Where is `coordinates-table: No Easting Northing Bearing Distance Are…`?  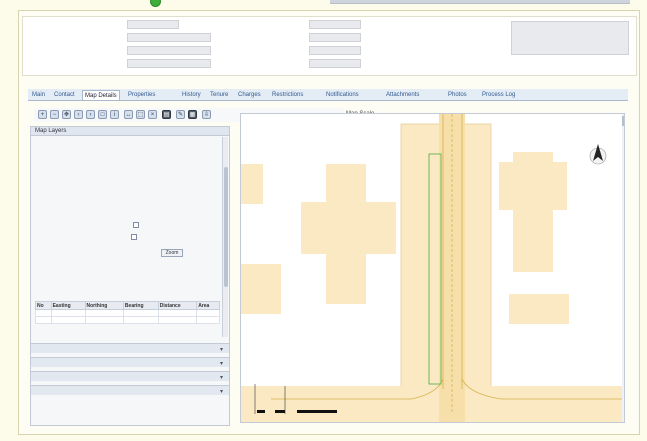
coordinates-table: No Easting Northing Bearing Distance Are… is located at coordinates (127, 312).